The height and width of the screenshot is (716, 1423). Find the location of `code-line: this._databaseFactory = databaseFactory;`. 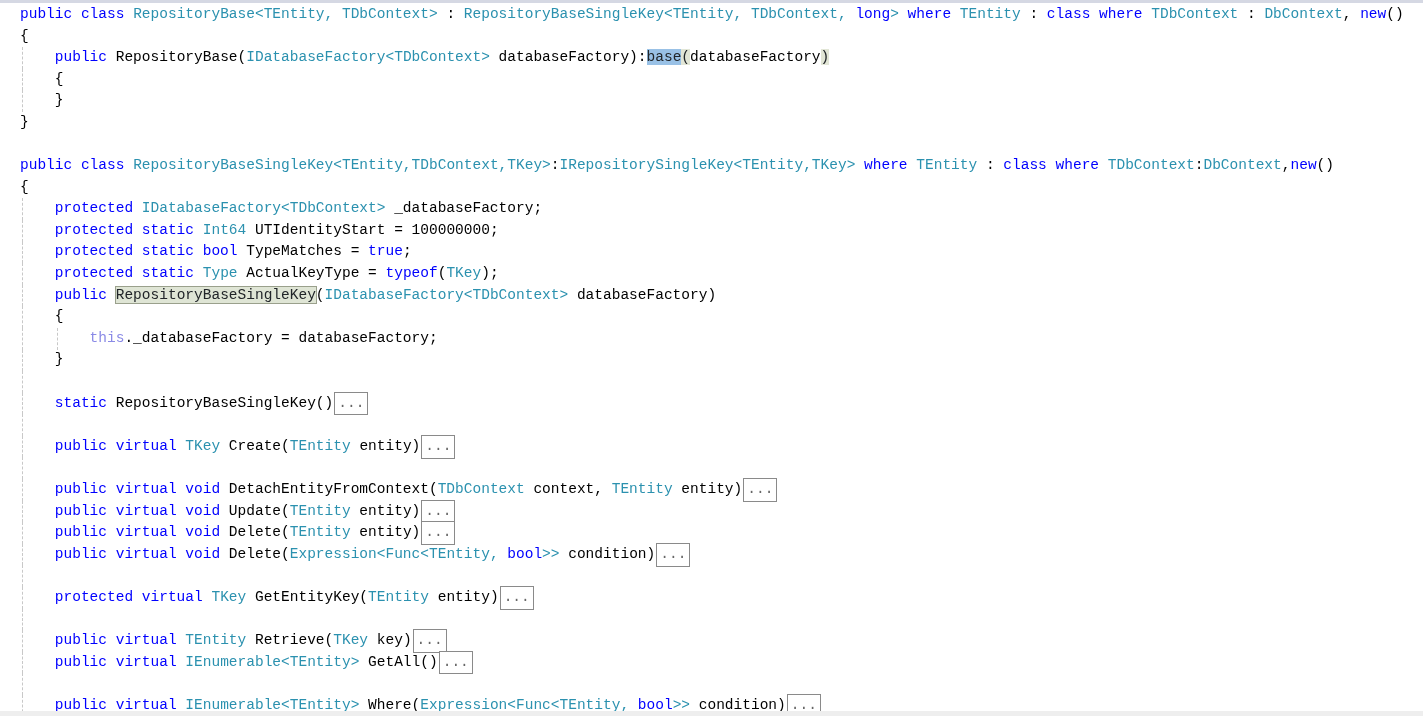

code-line: this._databaseFactory = databaseFactory; is located at coordinates (263, 338).